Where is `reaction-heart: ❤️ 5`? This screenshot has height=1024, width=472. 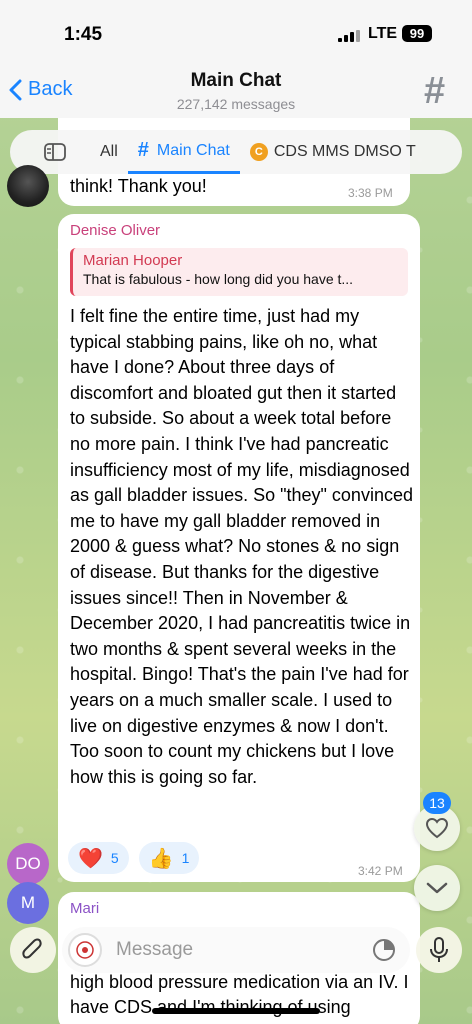
reaction-heart: ❤️ 5 is located at coordinates (98, 858).